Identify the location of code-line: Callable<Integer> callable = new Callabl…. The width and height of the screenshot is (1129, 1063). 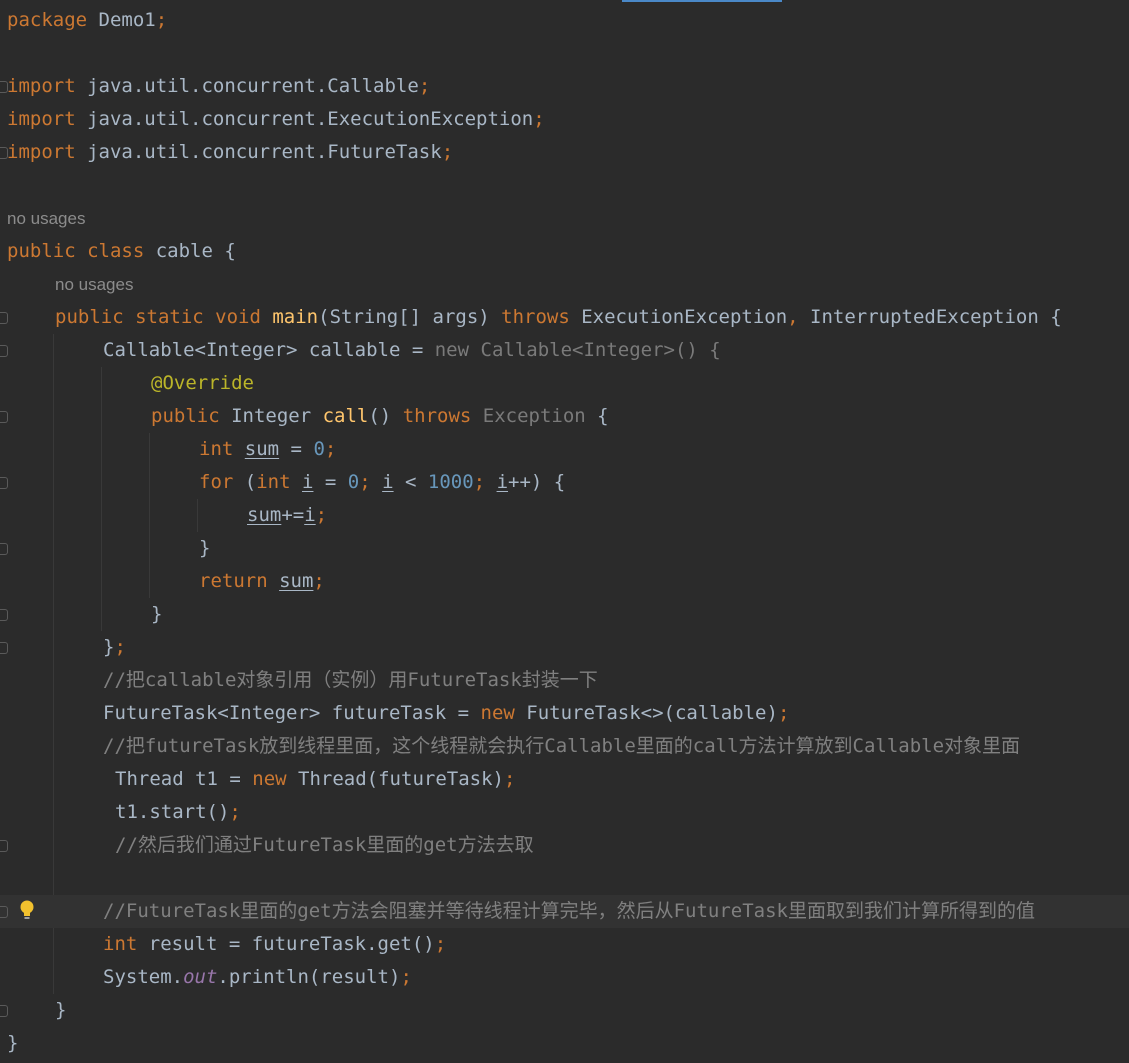
(564, 350).